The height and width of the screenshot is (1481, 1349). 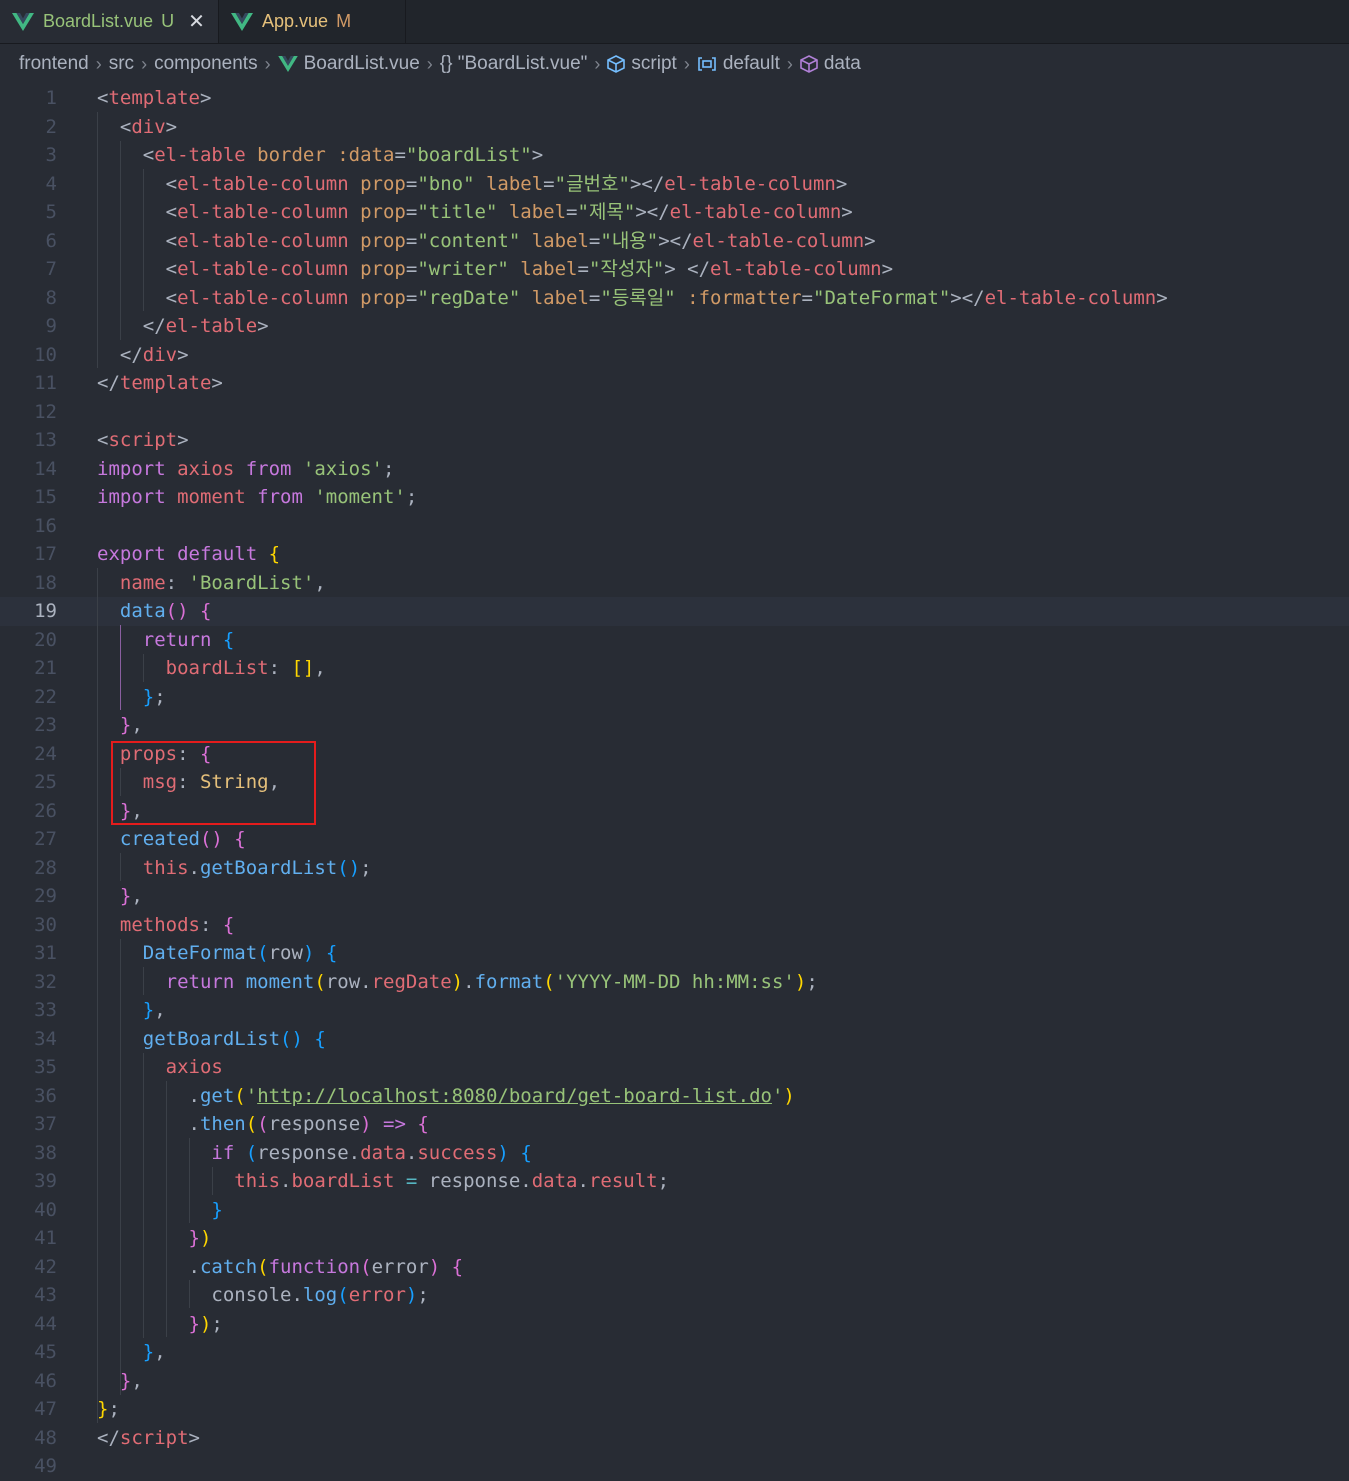 What do you see at coordinates (674, 1324) in the screenshot?
I see `code-line: 44 });` at bounding box center [674, 1324].